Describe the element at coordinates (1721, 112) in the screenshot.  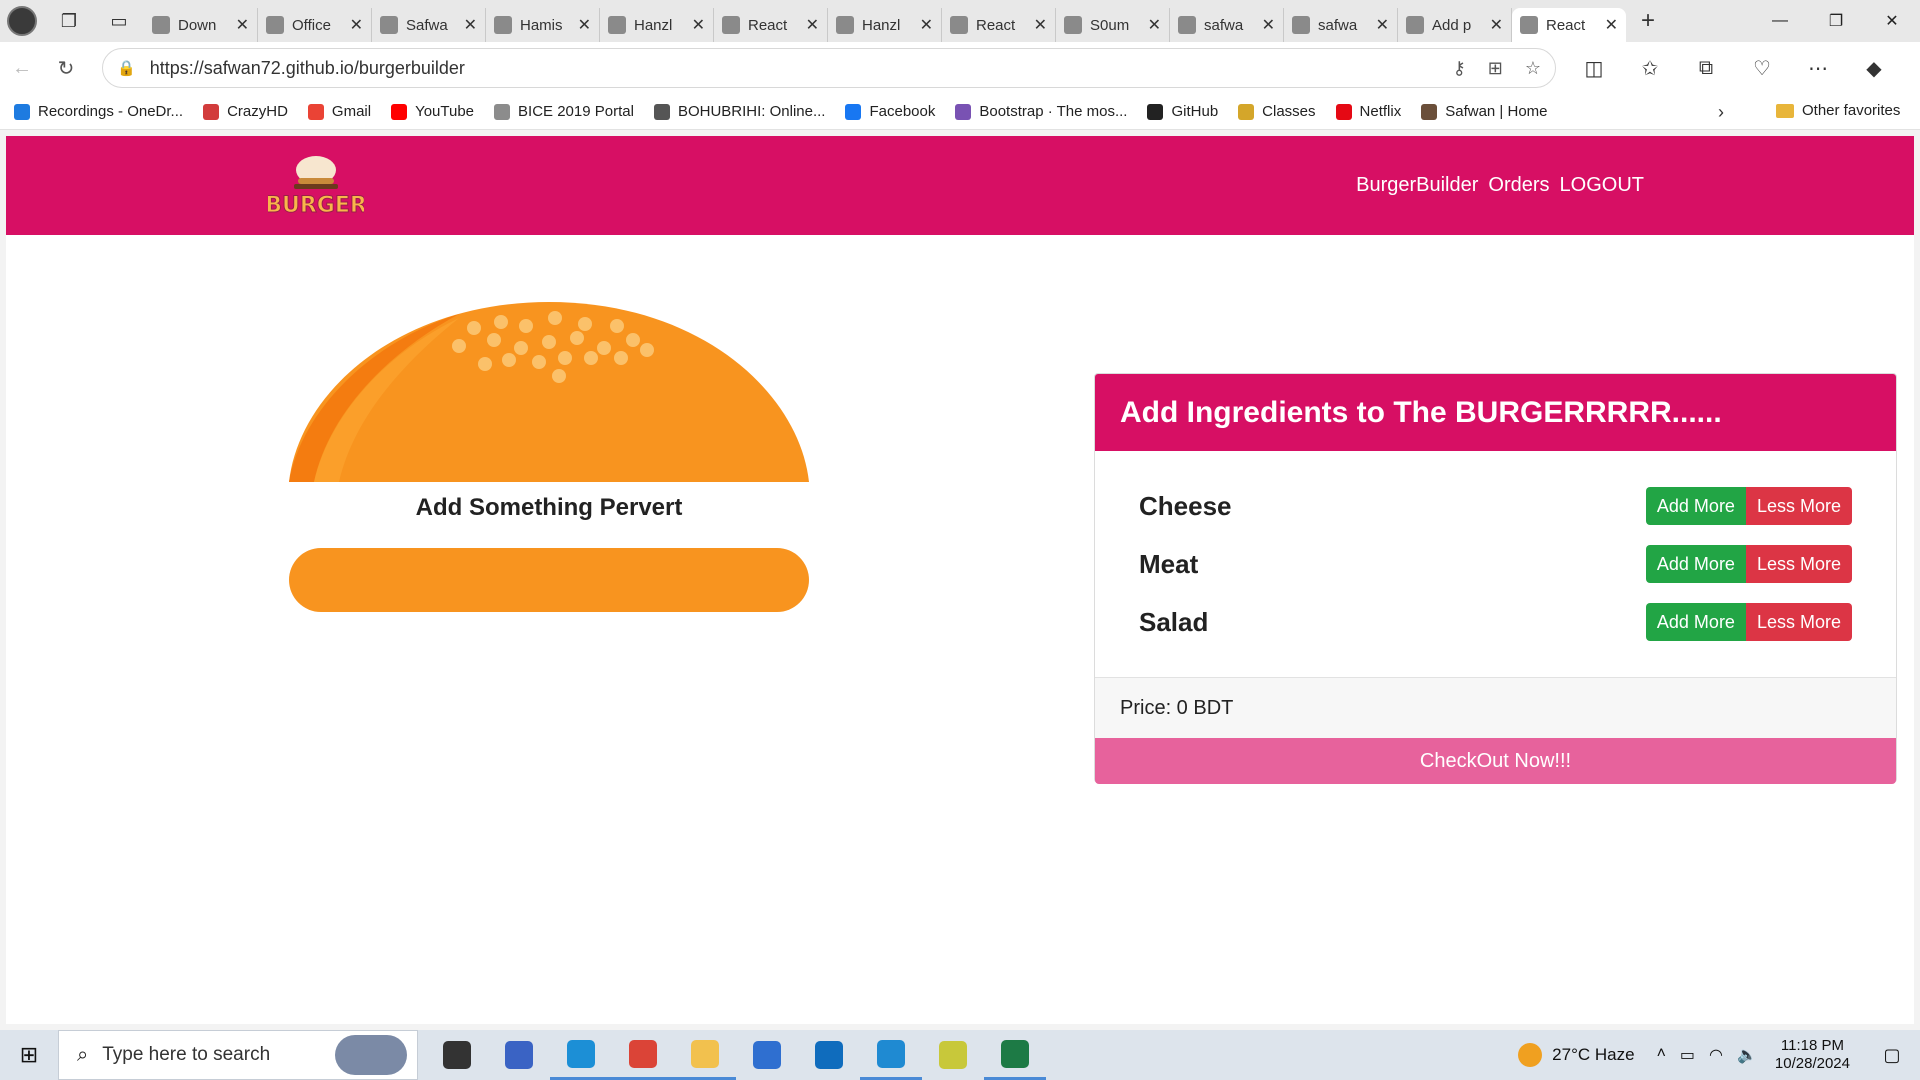
I see `chevron-right-icon: ›` at that location.